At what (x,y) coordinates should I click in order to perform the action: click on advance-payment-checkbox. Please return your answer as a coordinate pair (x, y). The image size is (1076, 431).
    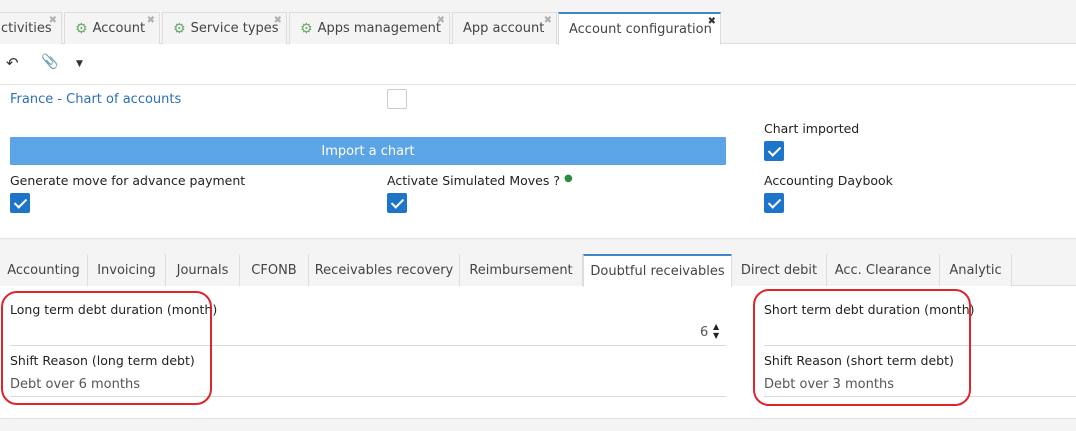
    Looking at the image, I should click on (20, 203).